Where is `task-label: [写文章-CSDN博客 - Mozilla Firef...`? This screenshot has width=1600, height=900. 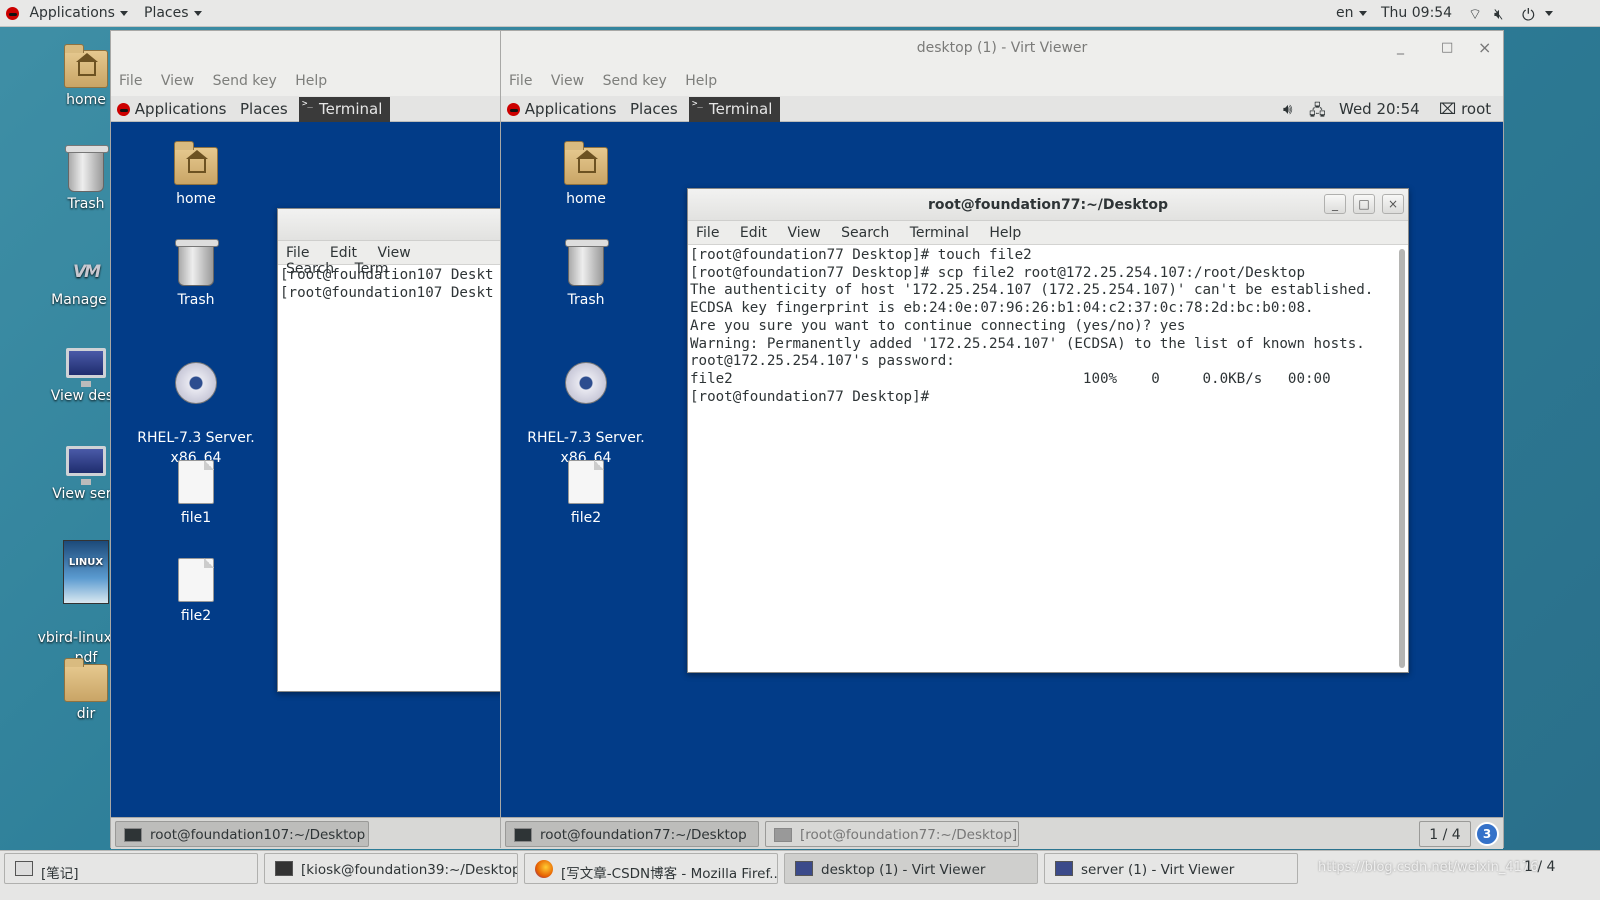 task-label: [写文章-CSDN博客 - Mozilla Firef... is located at coordinates (669, 874).